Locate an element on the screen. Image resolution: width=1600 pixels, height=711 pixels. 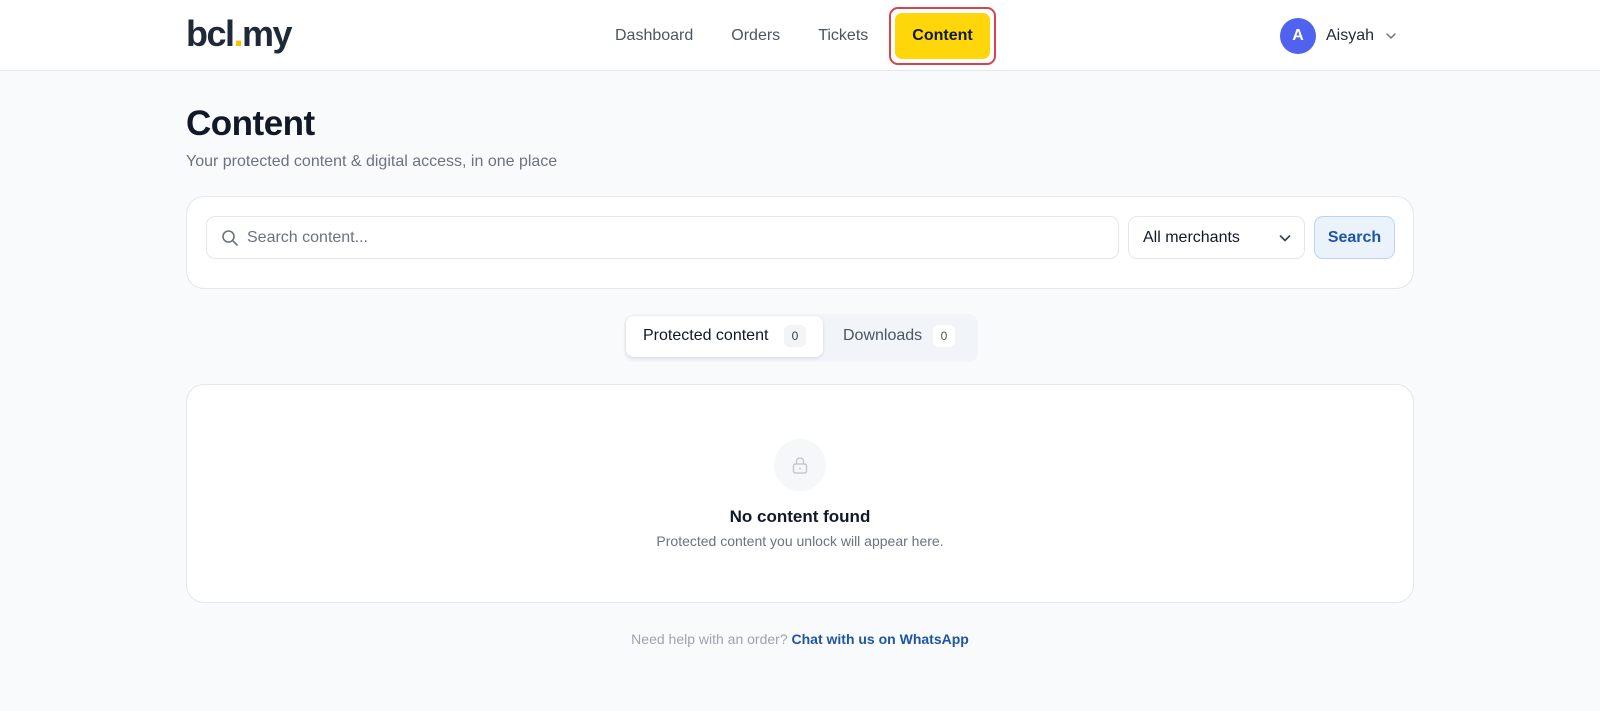
search-box is located at coordinates (662, 237).